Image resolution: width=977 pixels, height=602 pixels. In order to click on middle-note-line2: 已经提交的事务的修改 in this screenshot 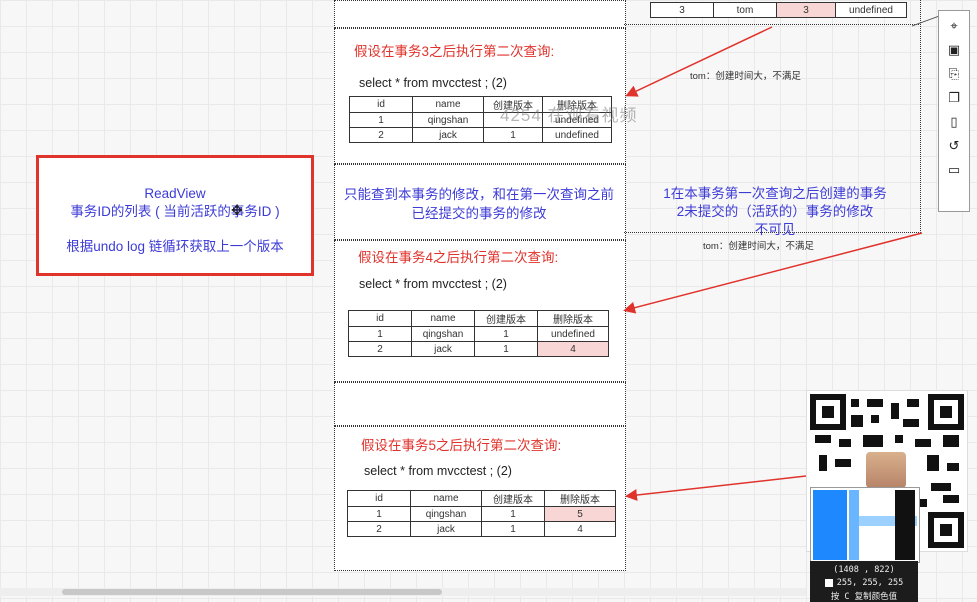, I will do `click(479, 213)`.